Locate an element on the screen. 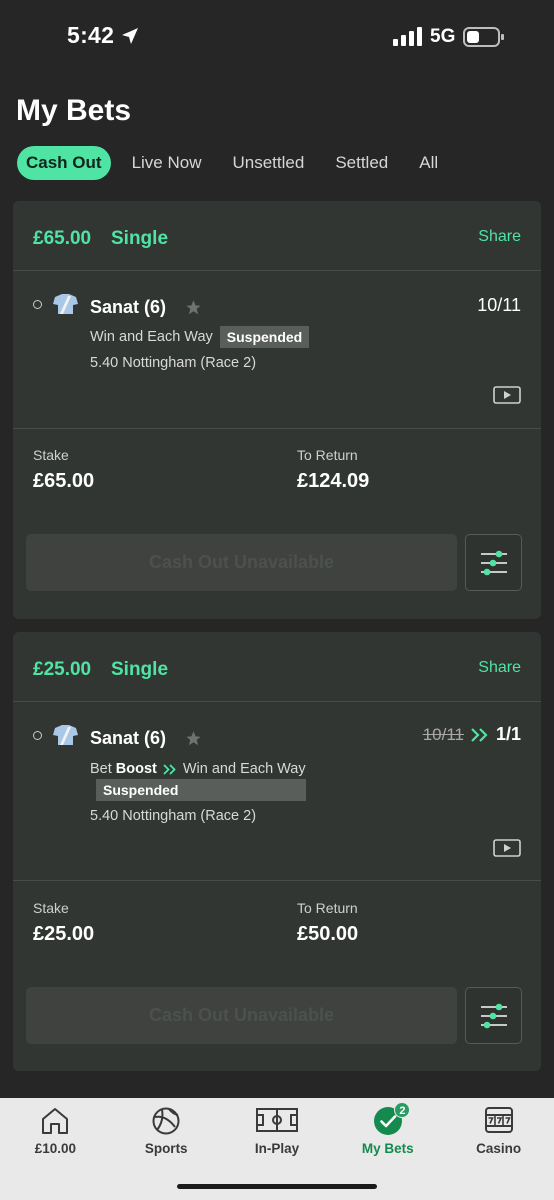 The width and height of the screenshot is (554, 1200). nav-label-sports: Sports is located at coordinates (166, 1148).